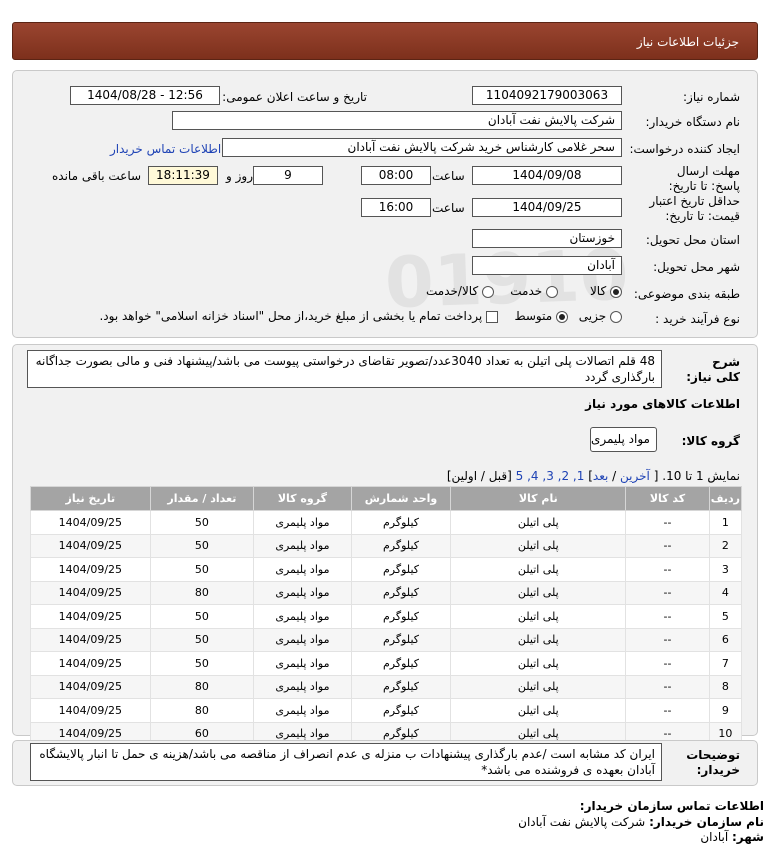 This screenshot has height=845, width=770. I want to click on cell-row: 1, so click(725, 522).